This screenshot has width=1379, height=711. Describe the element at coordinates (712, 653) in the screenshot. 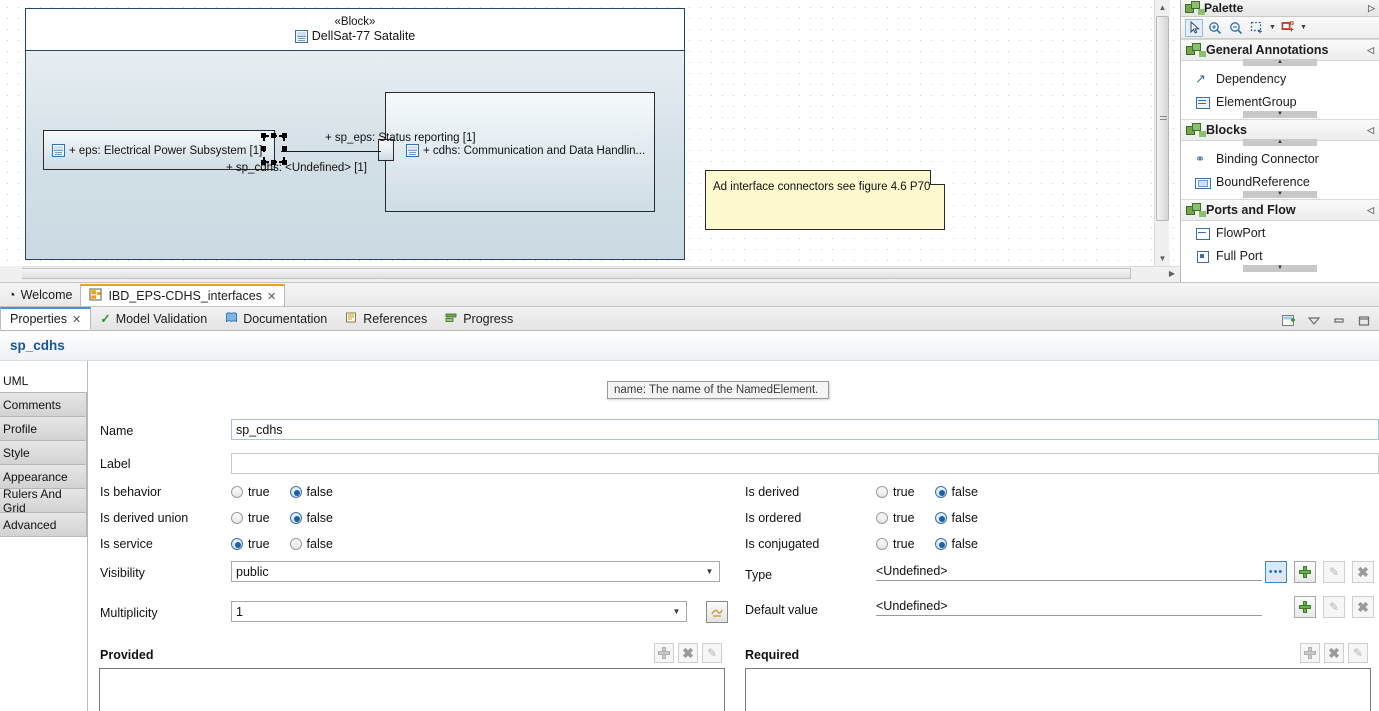

I see `provided-edit-button: ✎` at that location.